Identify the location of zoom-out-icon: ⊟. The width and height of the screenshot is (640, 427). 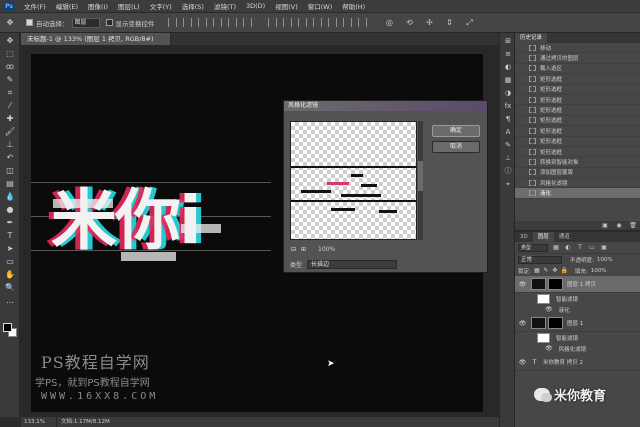
(293, 249).